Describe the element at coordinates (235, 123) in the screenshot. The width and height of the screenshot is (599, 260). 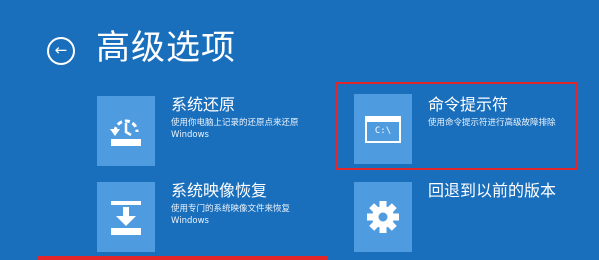
I see `option-description: 使用你电脑上记录的还原点来还原` at that location.